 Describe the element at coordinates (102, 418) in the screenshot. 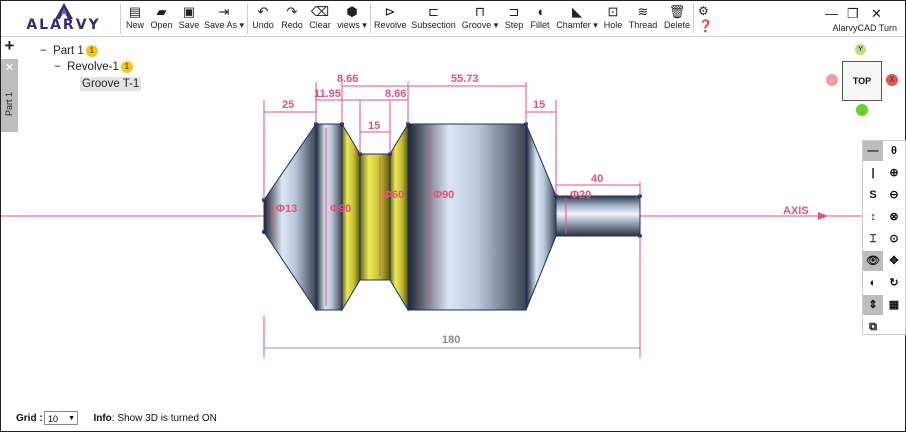

I see `info-label: Info` at that location.